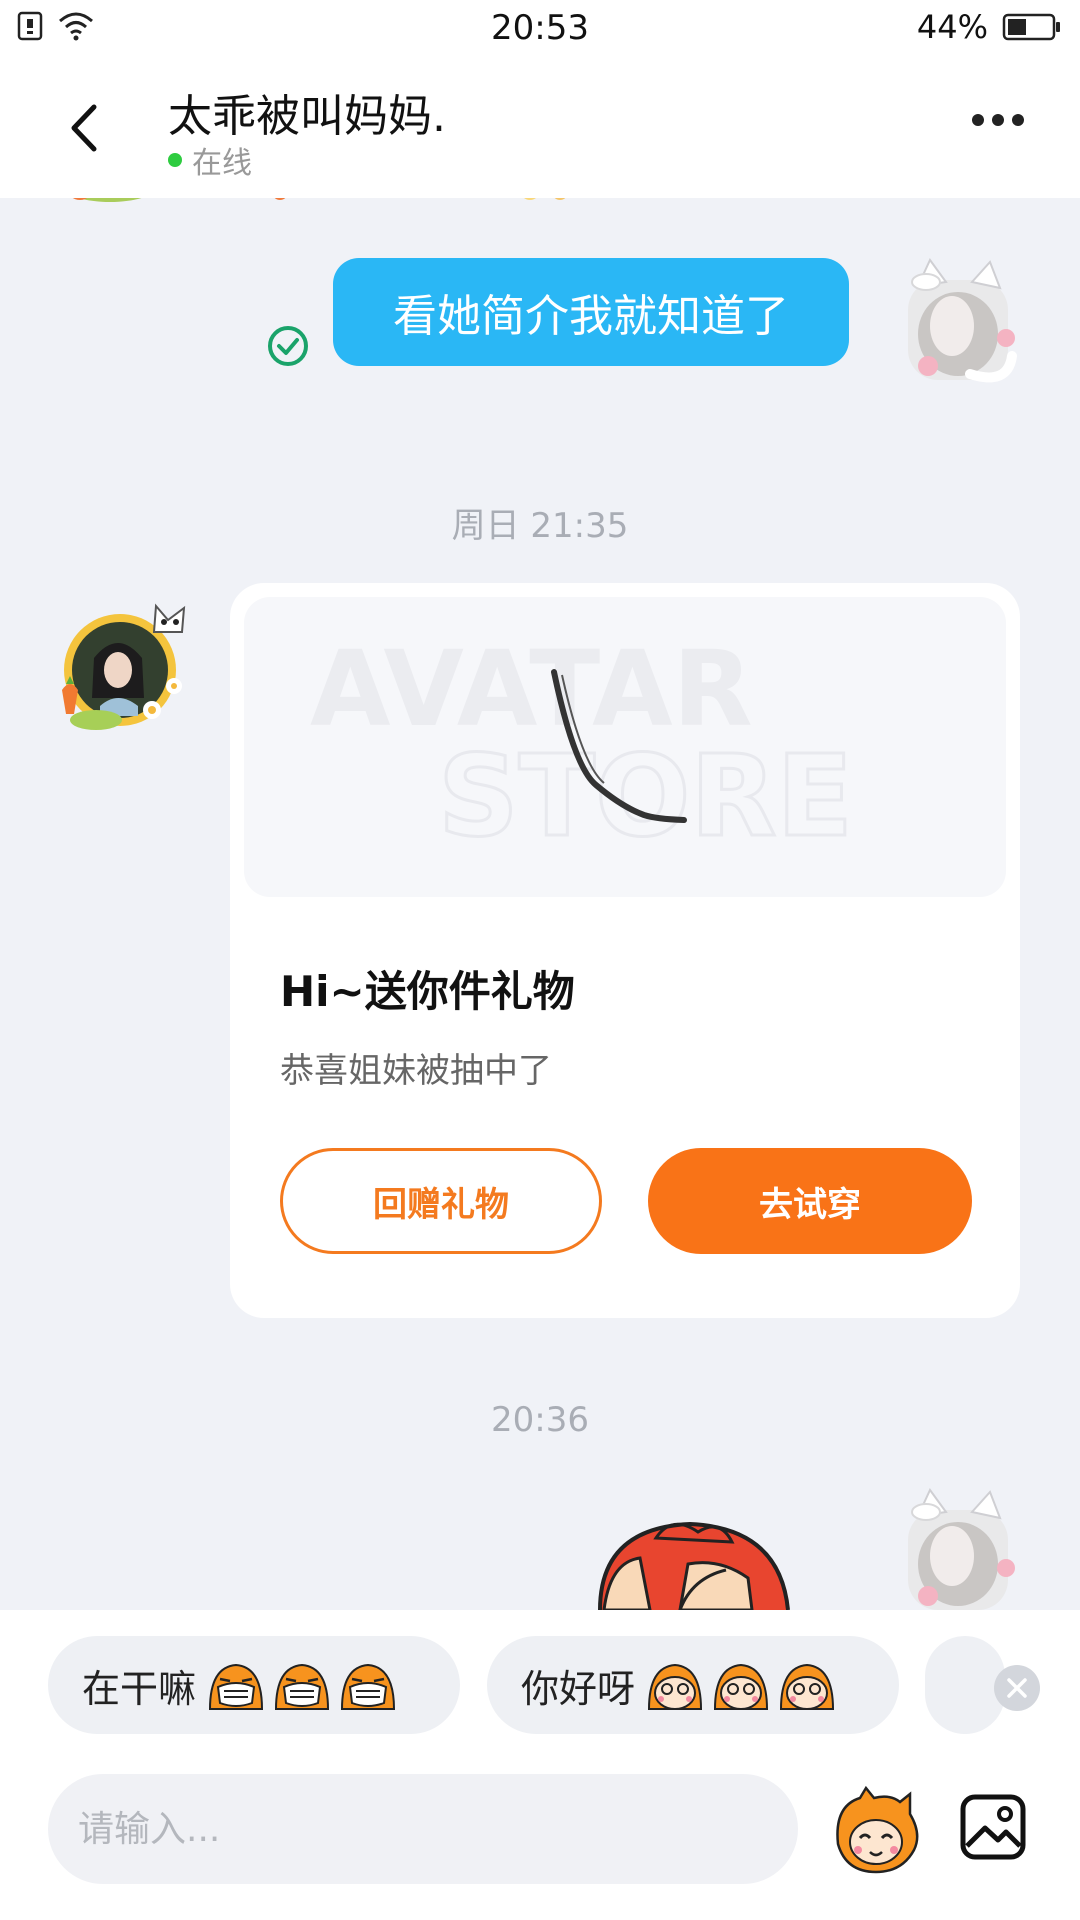 This screenshot has height=1920, width=1080. Describe the element at coordinates (416, 1071) in the screenshot. I see `gift-subtitle: 恭喜姐妹被抽中了` at that location.